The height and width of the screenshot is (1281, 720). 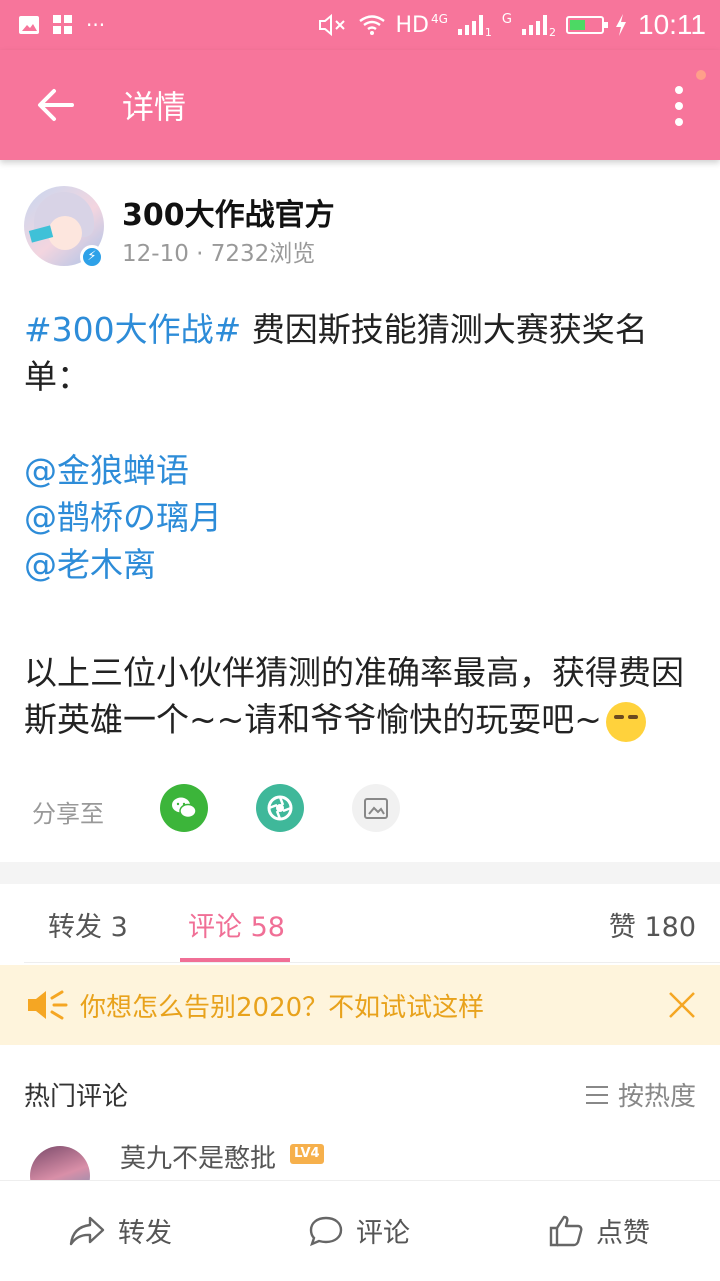 I want to click on charging-icon, so click(x=621, y=25).